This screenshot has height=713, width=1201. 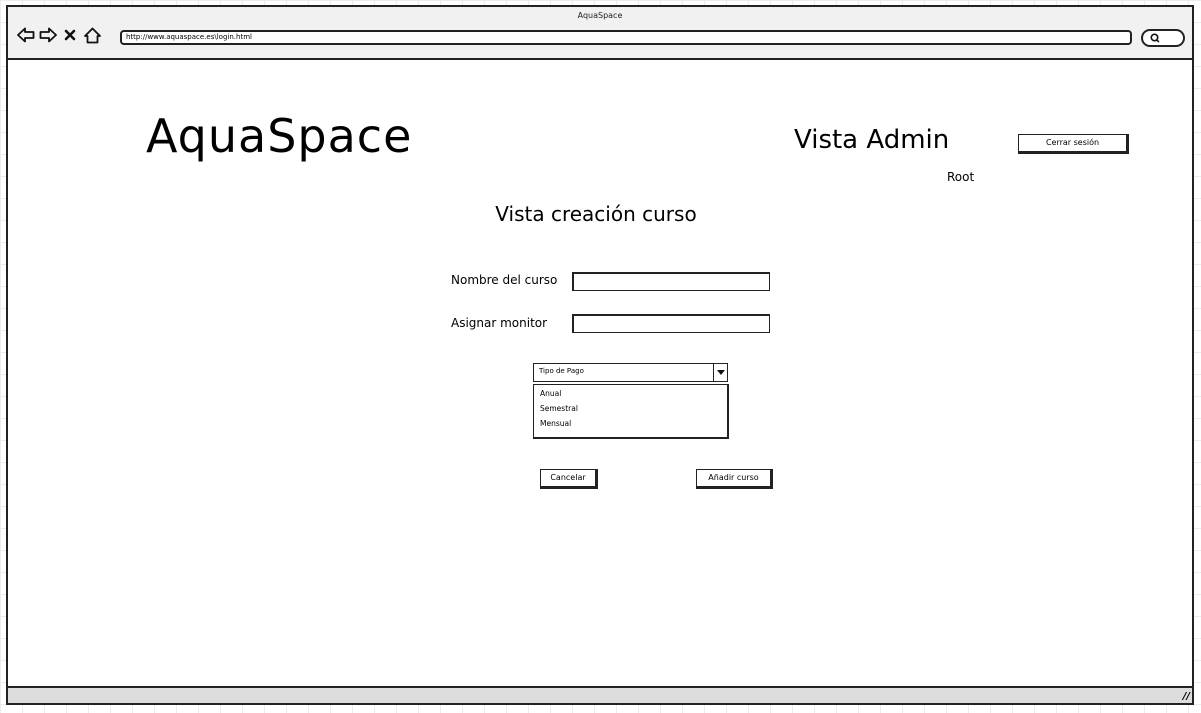 What do you see at coordinates (1186, 696) in the screenshot?
I see `resize-grip-icon: //` at bounding box center [1186, 696].